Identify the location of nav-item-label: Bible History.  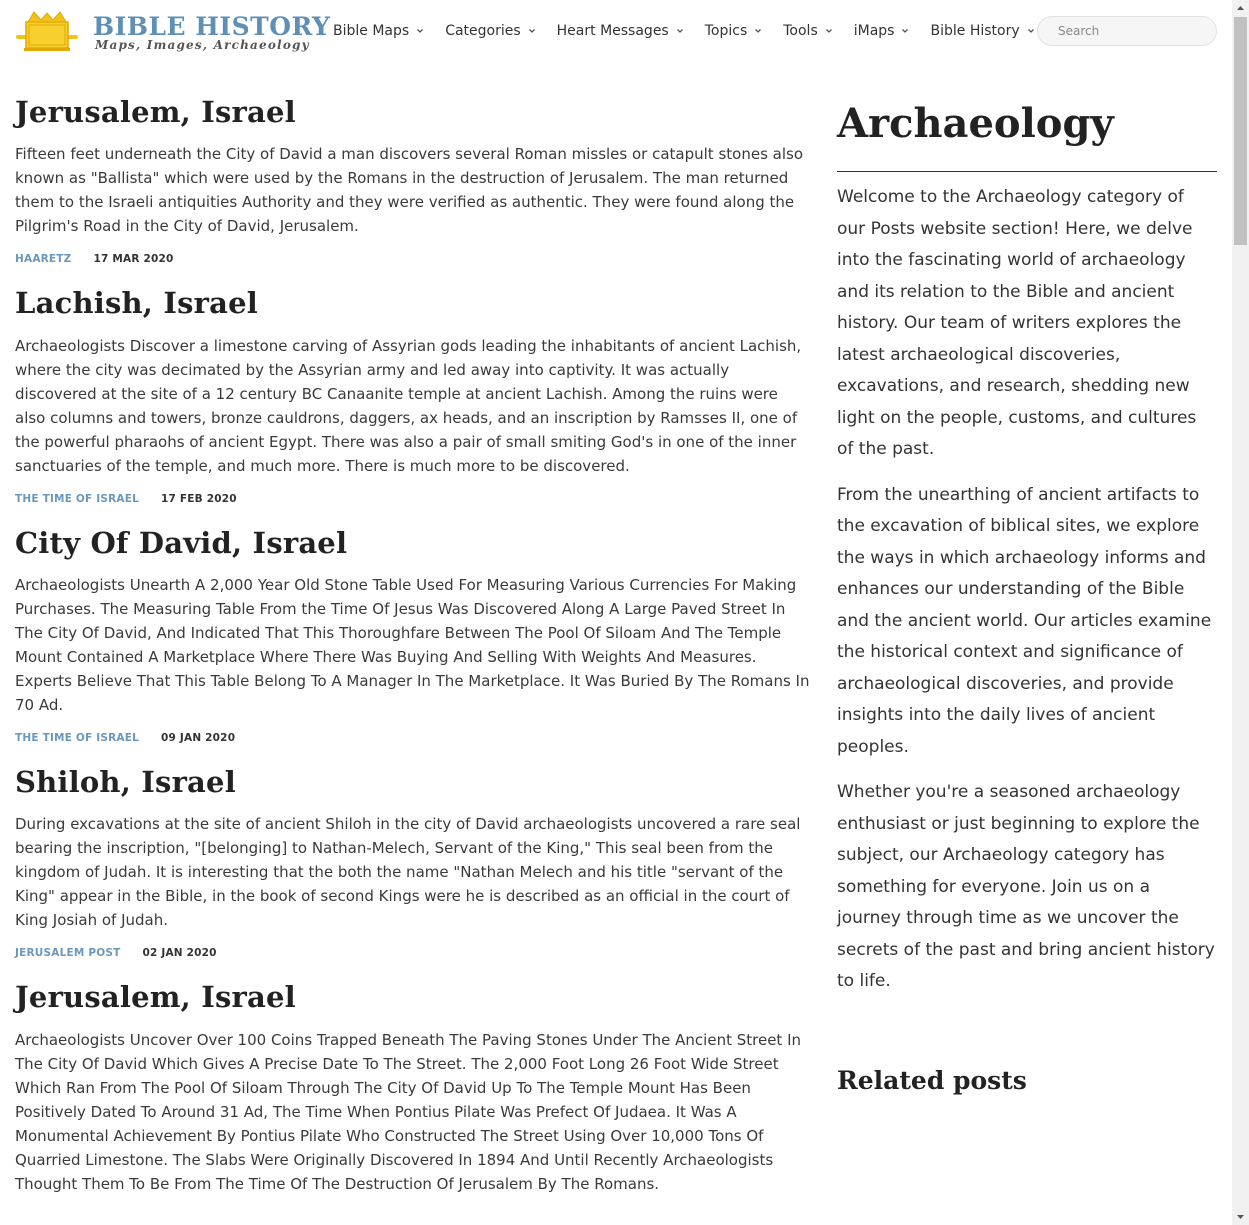
(975, 31).